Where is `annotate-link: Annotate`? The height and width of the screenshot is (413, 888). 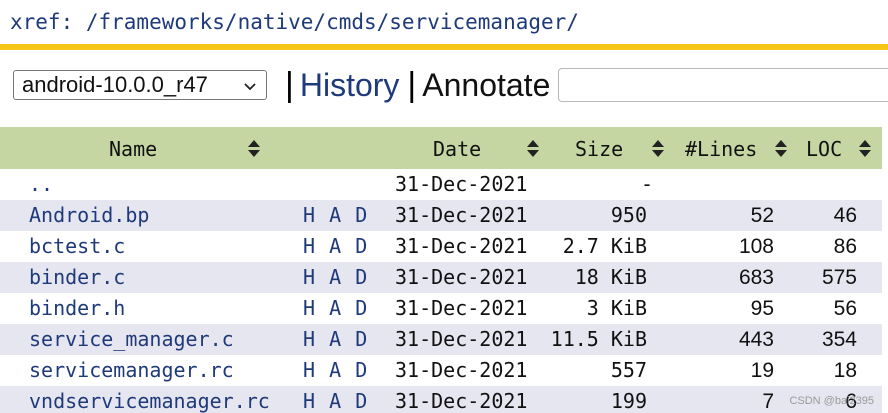 annotate-link: Annotate is located at coordinates (486, 85).